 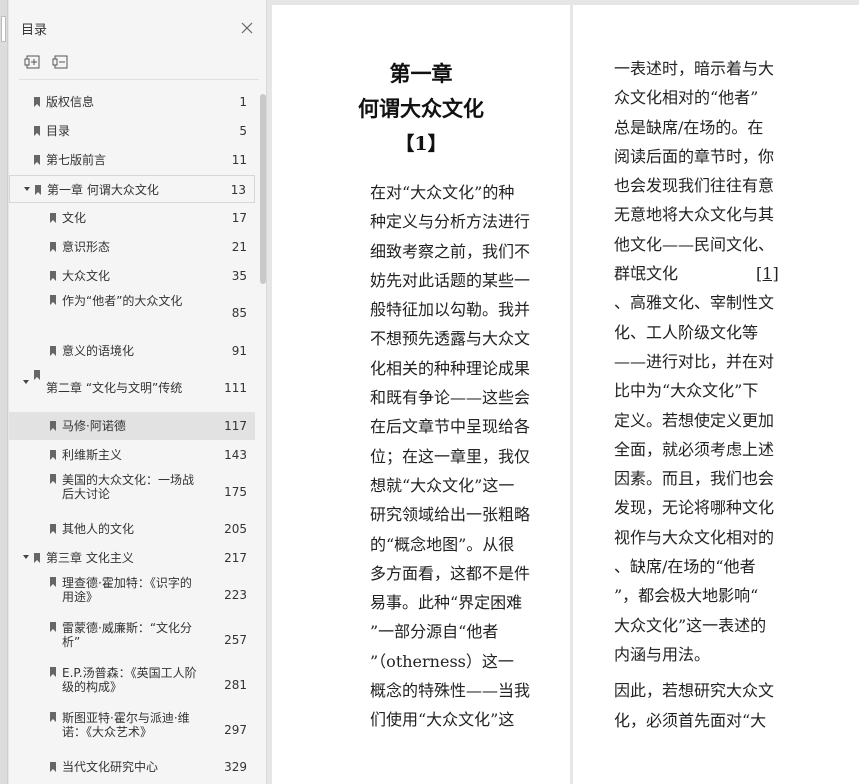 I want to click on toc-item: 雷蒙德·威廉斯：“文化分析” 257, so click(x=132, y=640).